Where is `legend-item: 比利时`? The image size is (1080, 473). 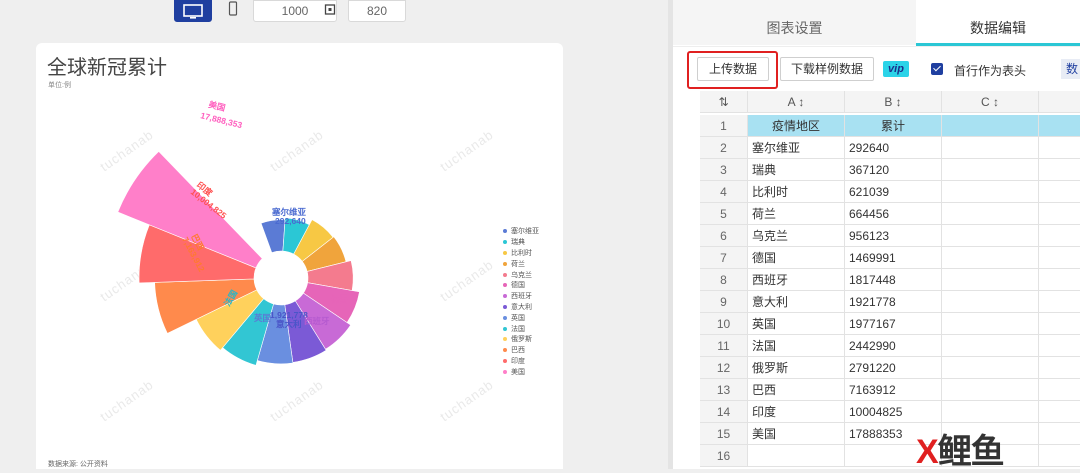
legend-item: 比利时 is located at coordinates (521, 253).